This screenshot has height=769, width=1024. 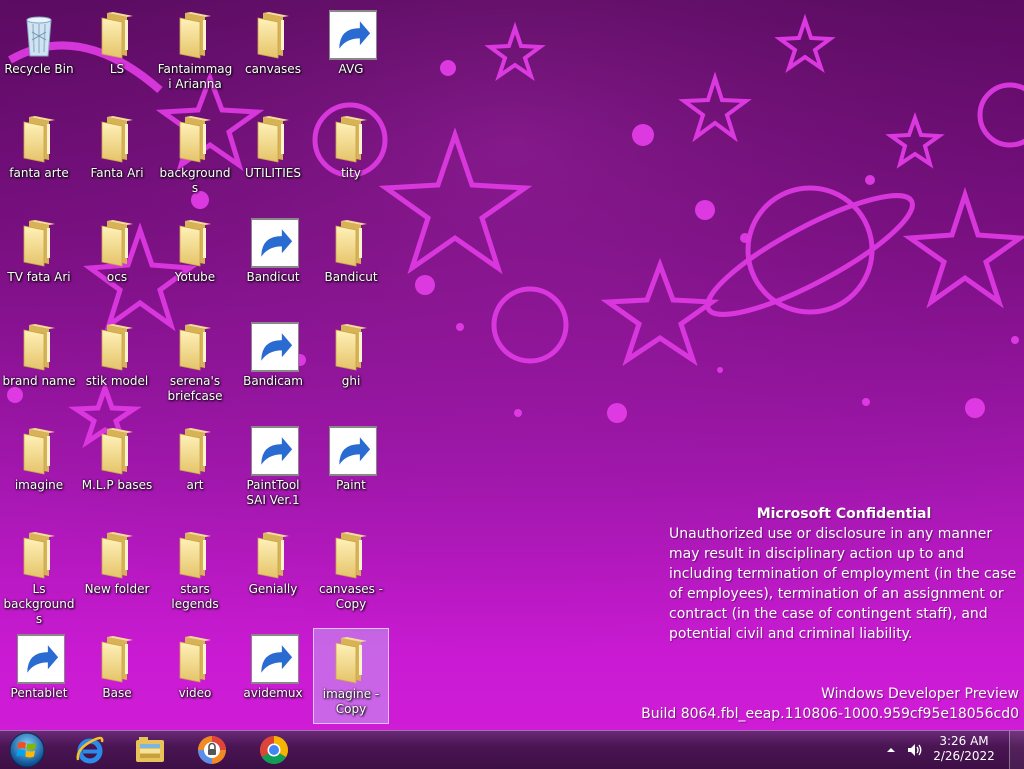 I want to click on clock: 3:26 AM 2/26/2022, so click(x=964, y=749).